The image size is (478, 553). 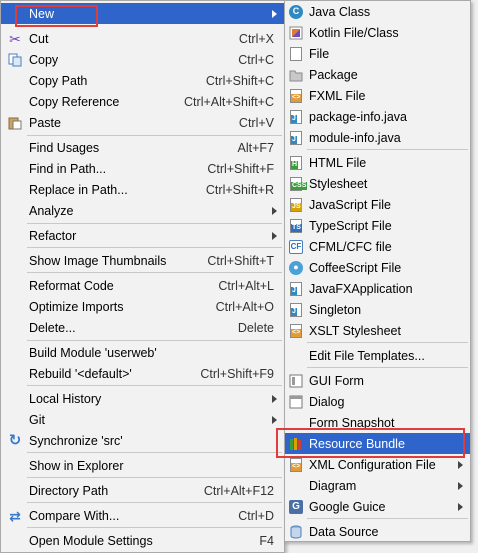 What do you see at coordinates (142, 398) in the screenshot?
I see `menu-item-local-history: Local History` at bounding box center [142, 398].